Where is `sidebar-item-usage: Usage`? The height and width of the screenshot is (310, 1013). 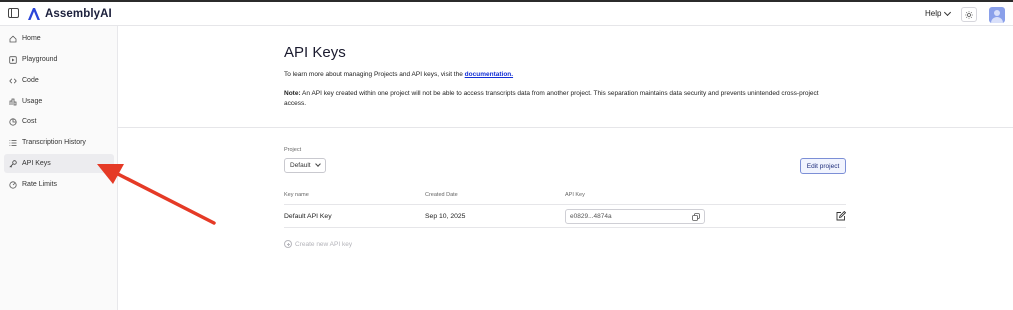
sidebar-item-usage: Usage is located at coordinates (59, 101).